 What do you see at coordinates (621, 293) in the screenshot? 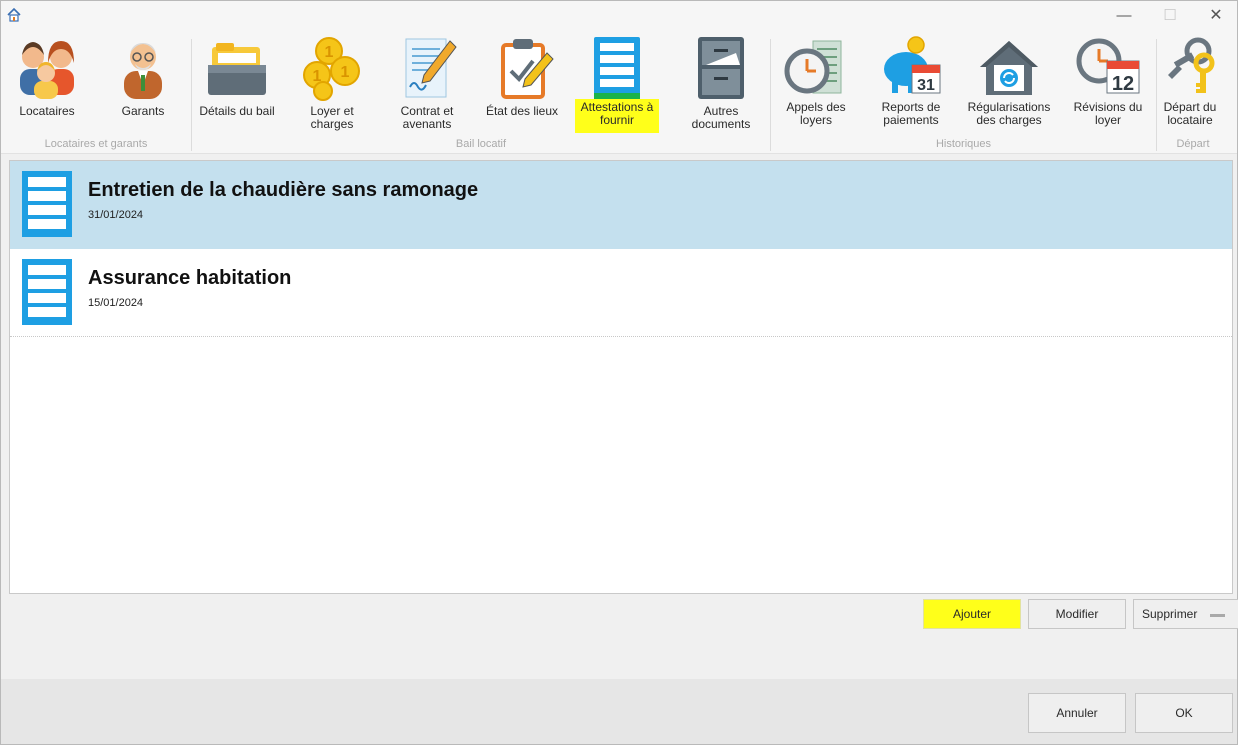
I see `list-item: Assurance habitation 15/01/2024` at bounding box center [621, 293].